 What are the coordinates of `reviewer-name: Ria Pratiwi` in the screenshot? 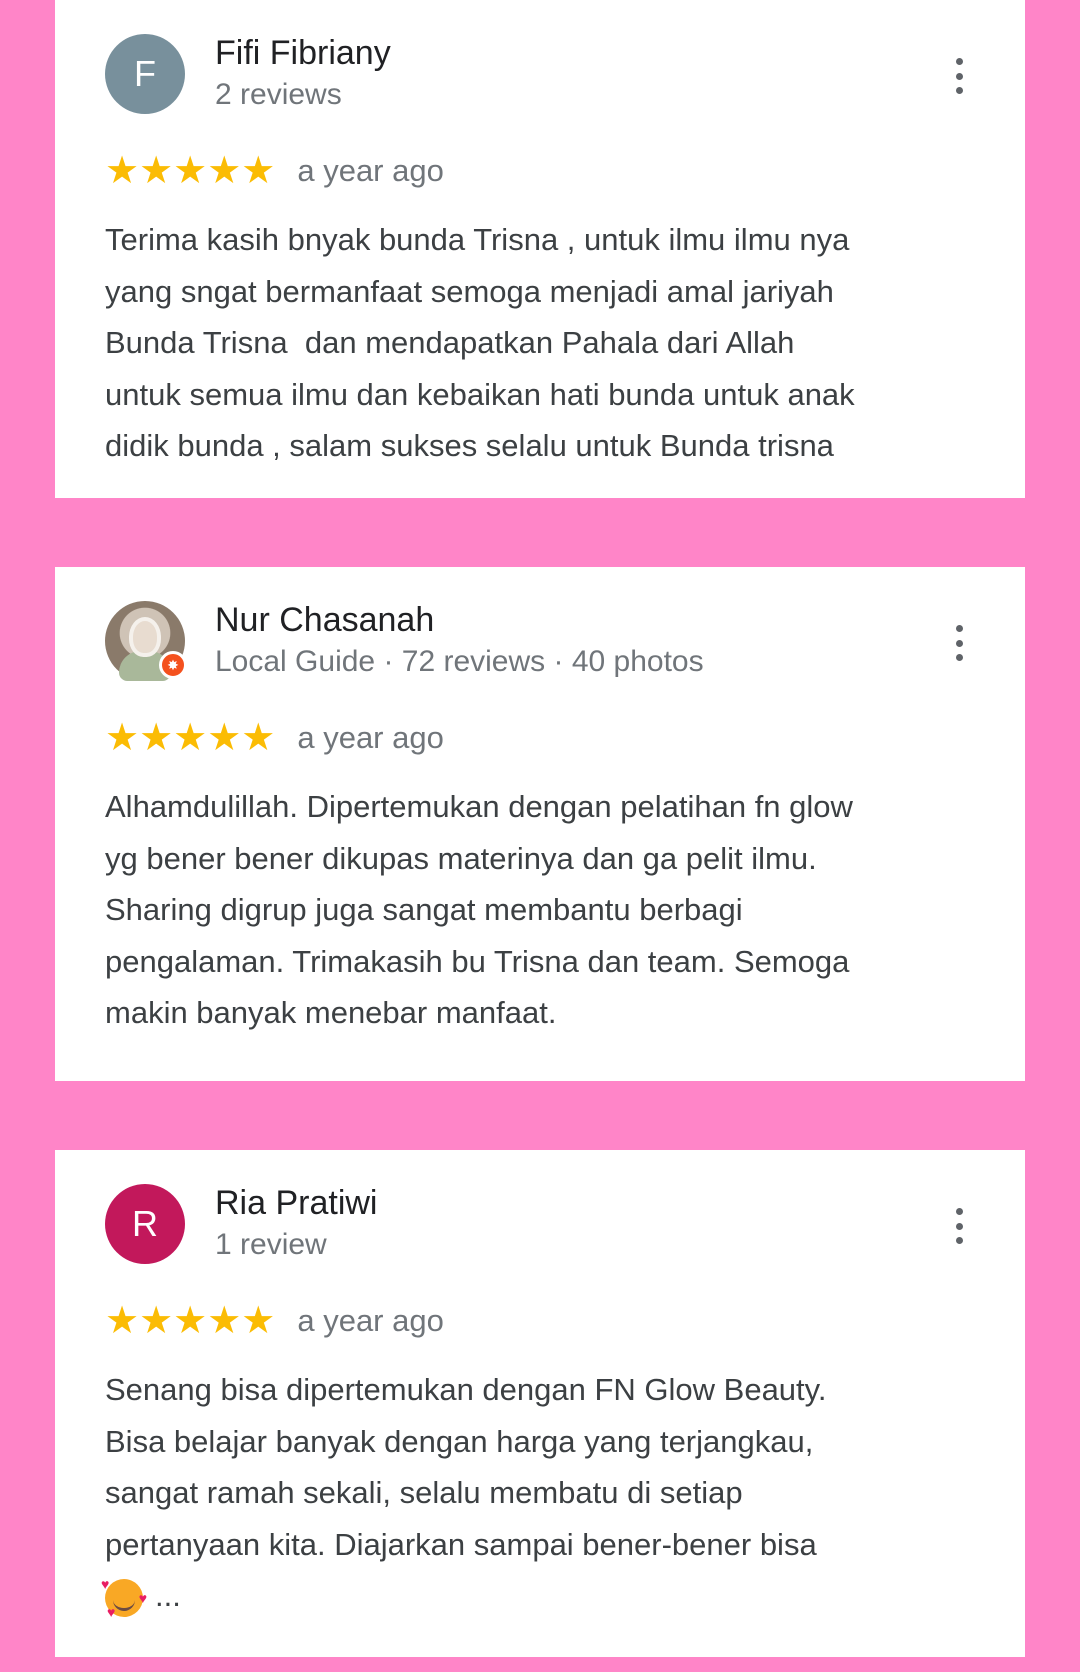 It's located at (296, 1203).